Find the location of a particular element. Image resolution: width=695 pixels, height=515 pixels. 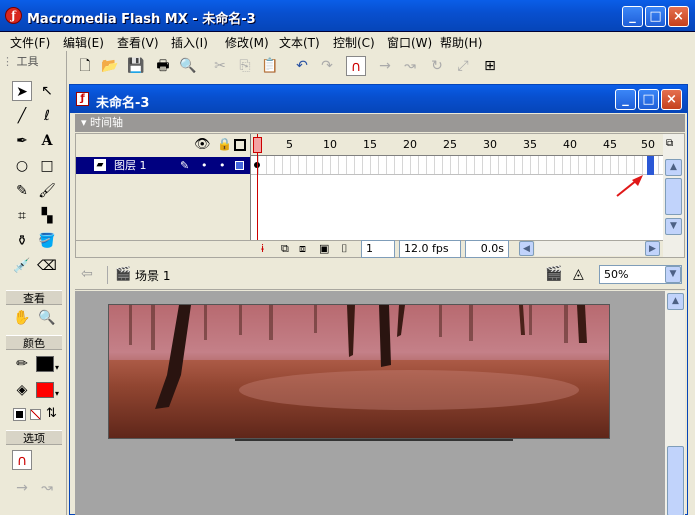

fill-color-swatch is located at coordinates (45, 390).